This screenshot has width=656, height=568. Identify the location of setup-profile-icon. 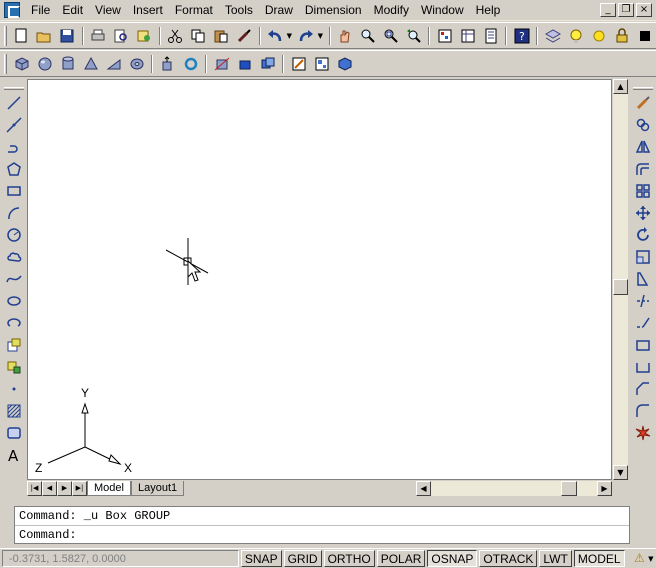
(344, 64).